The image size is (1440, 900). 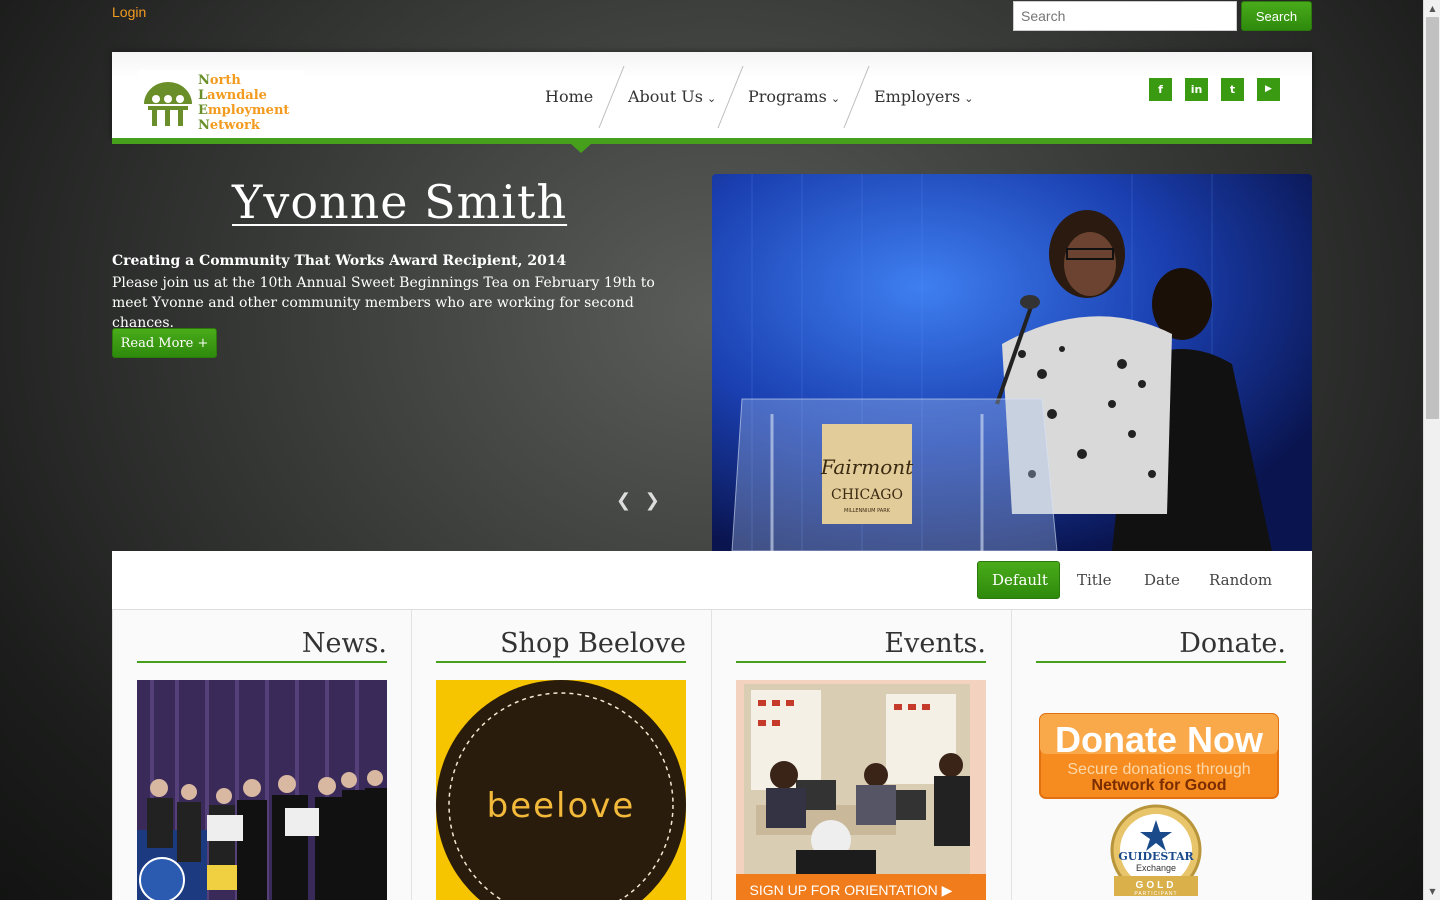 I want to click on active-nav-indicator, so click(x=581, y=148).